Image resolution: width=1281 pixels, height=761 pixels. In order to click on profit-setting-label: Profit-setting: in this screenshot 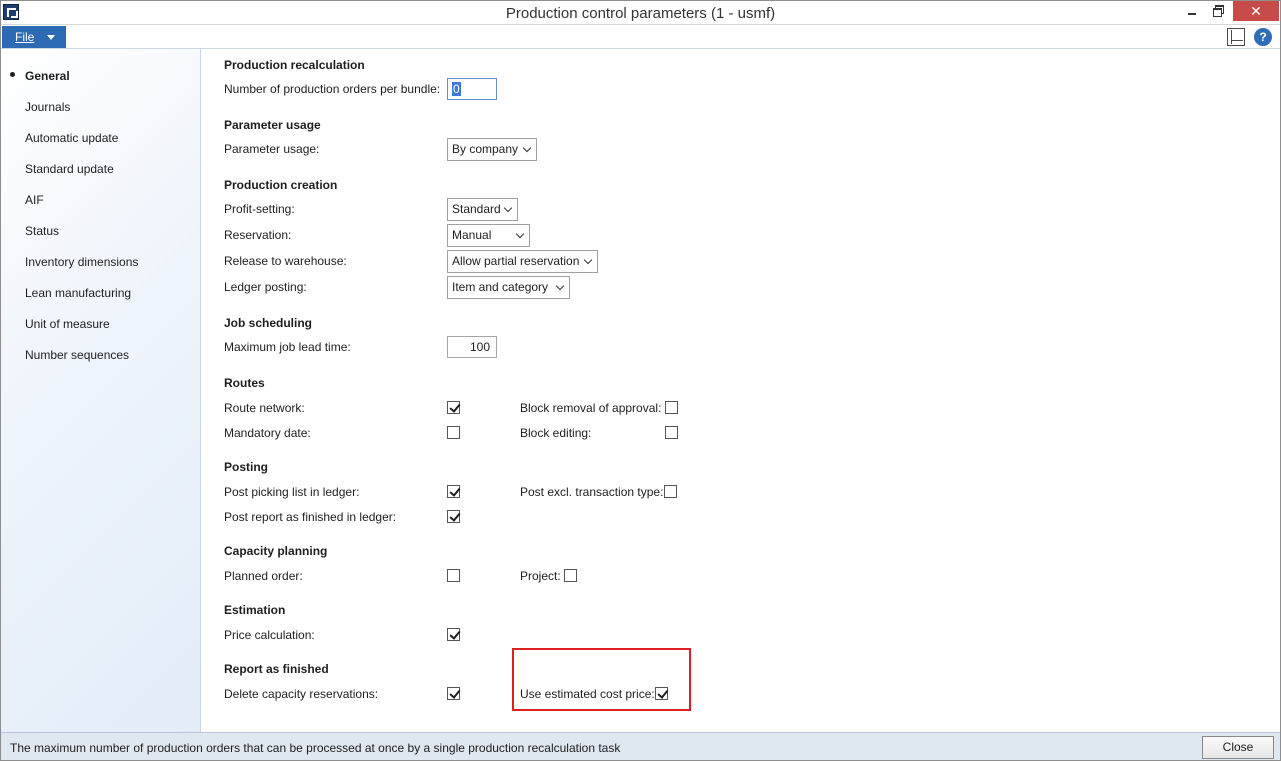, I will do `click(259, 209)`.